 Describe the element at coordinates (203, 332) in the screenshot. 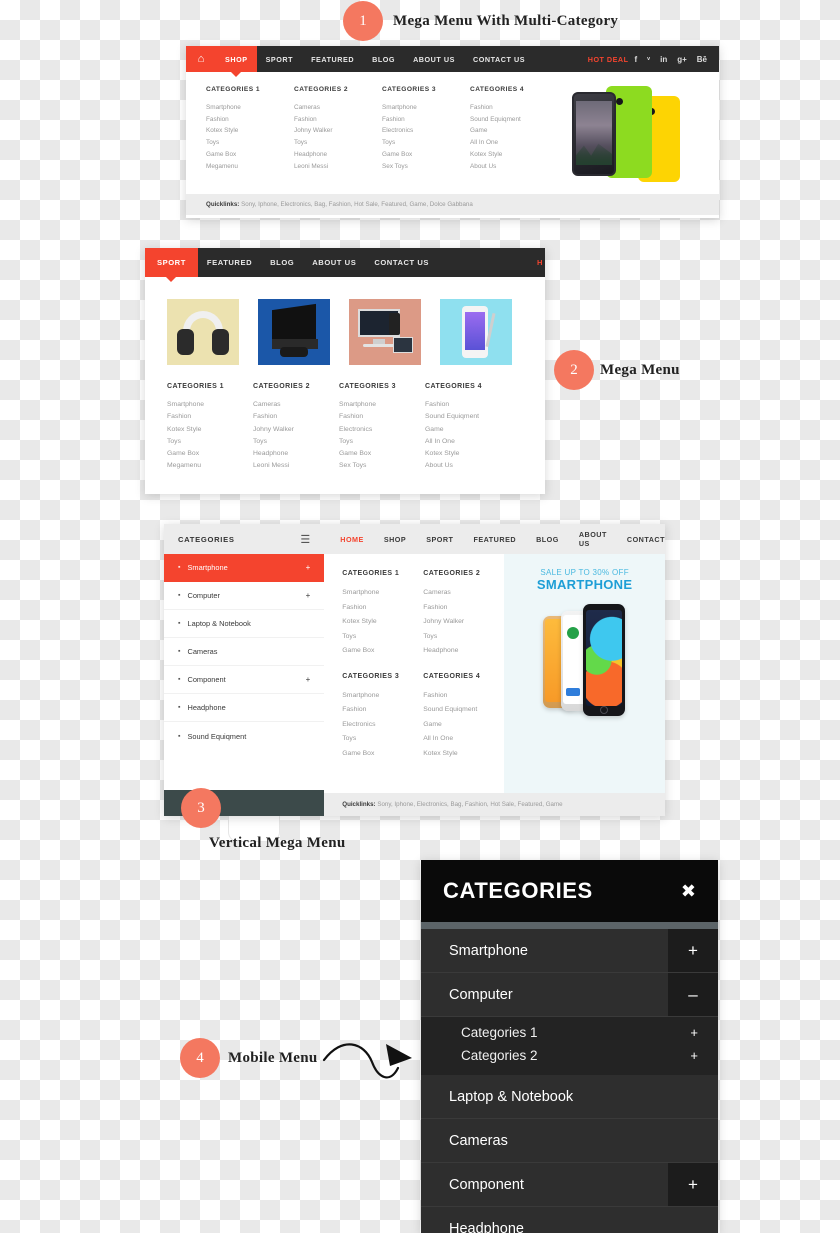

I see `headphone-product-image` at that location.